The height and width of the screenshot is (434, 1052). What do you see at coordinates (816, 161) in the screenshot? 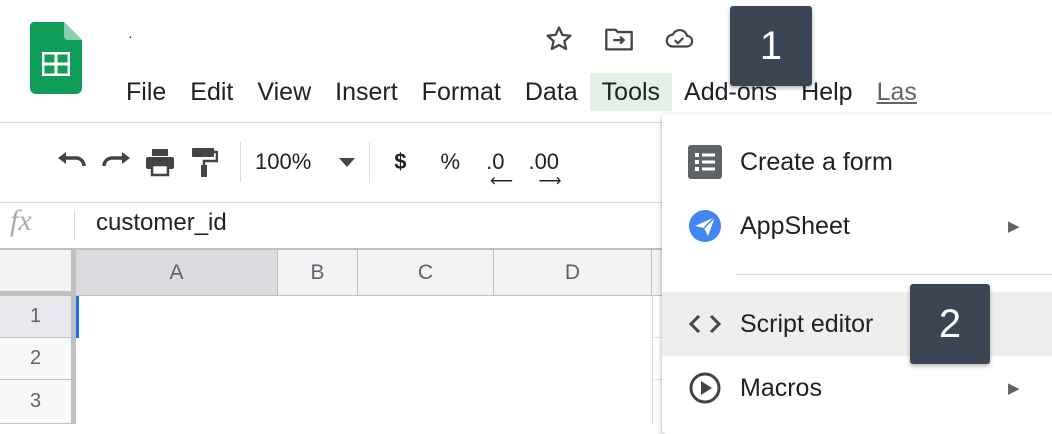
I see `menu-item-label: Create a form` at bounding box center [816, 161].